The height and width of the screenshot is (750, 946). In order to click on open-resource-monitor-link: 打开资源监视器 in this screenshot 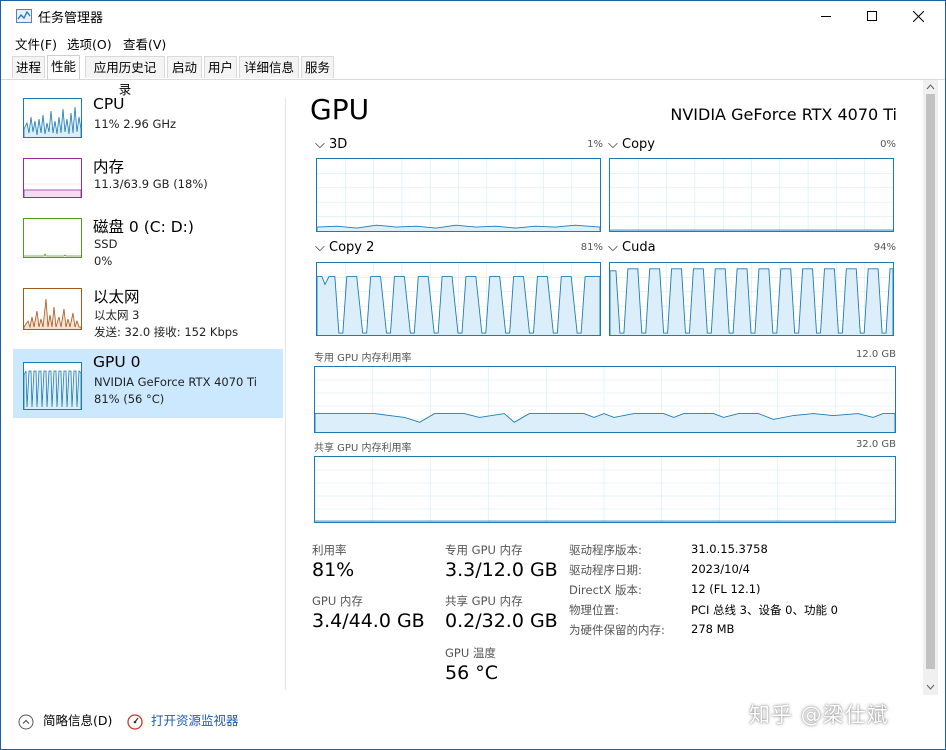, I will do `click(183, 720)`.